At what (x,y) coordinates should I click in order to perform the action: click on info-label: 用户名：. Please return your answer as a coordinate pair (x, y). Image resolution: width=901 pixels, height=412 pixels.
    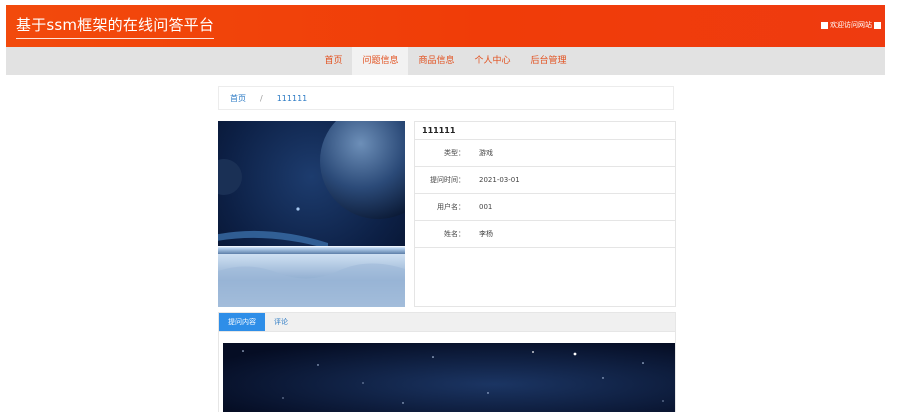
    Looking at the image, I should click on (451, 207).